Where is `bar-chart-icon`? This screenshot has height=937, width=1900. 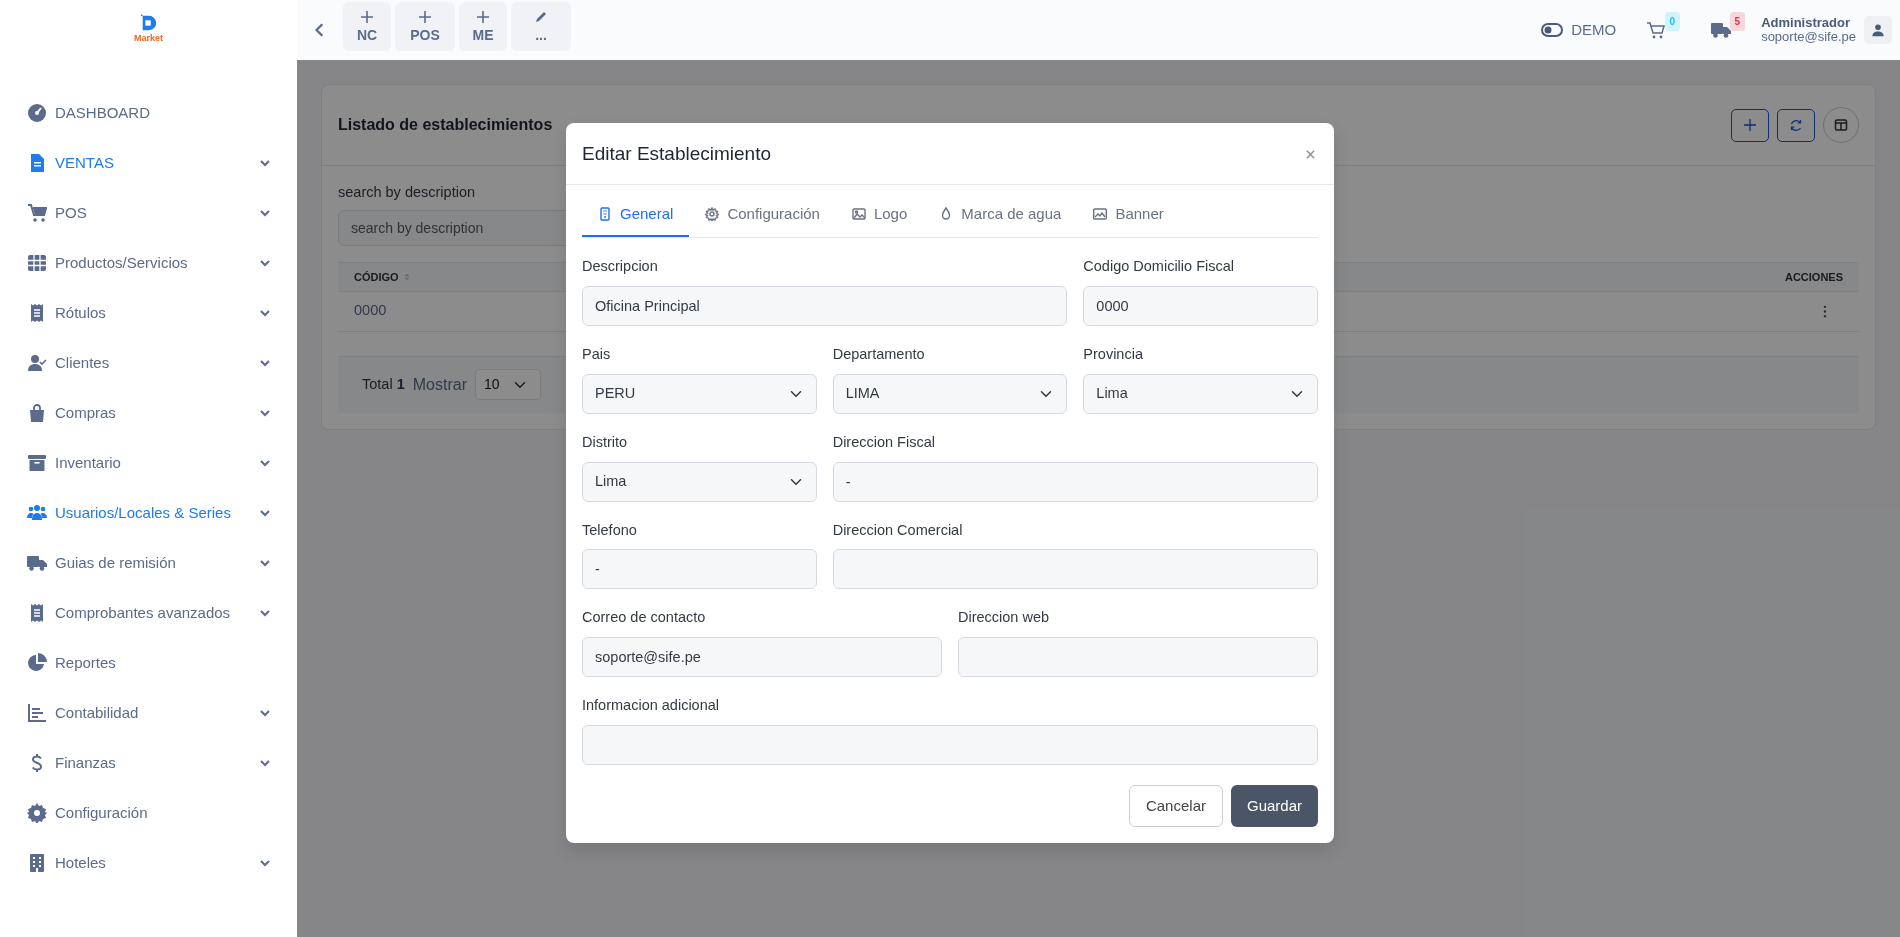
bar-chart-icon is located at coordinates (37, 713).